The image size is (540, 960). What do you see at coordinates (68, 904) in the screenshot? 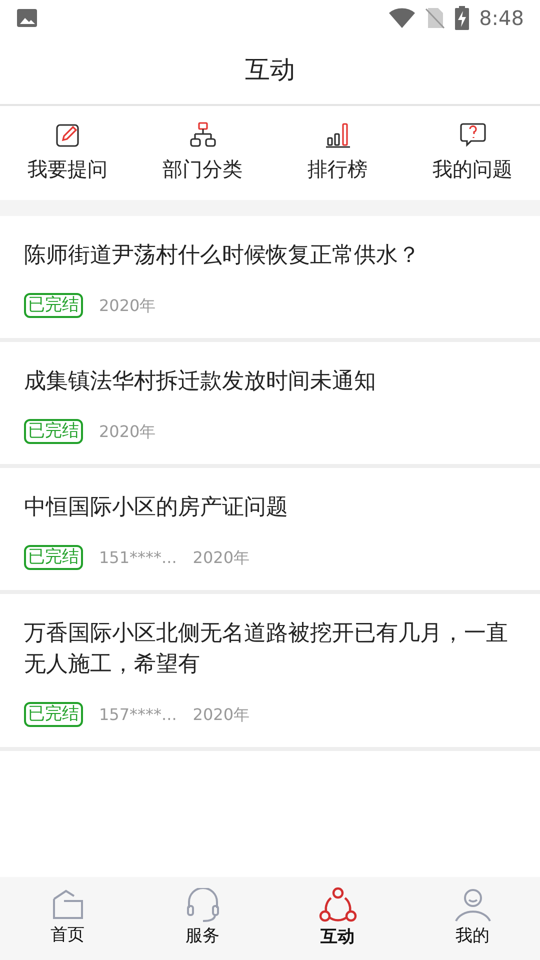
I see `home-icon` at bounding box center [68, 904].